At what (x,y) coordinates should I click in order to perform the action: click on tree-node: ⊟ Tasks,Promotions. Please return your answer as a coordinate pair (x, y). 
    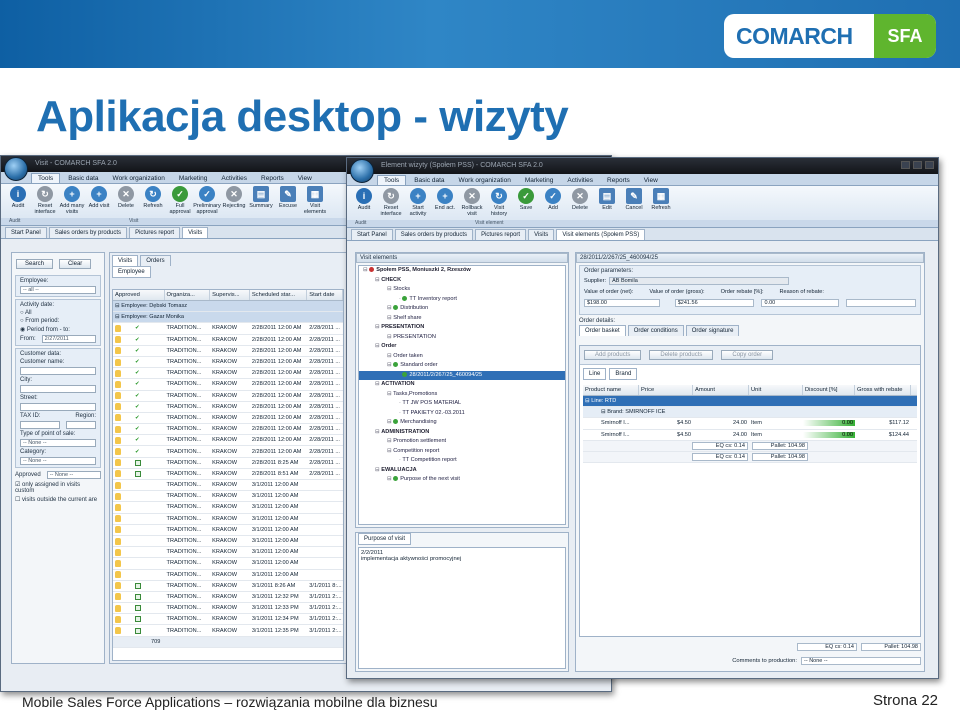
    Looking at the image, I should click on (462, 395).